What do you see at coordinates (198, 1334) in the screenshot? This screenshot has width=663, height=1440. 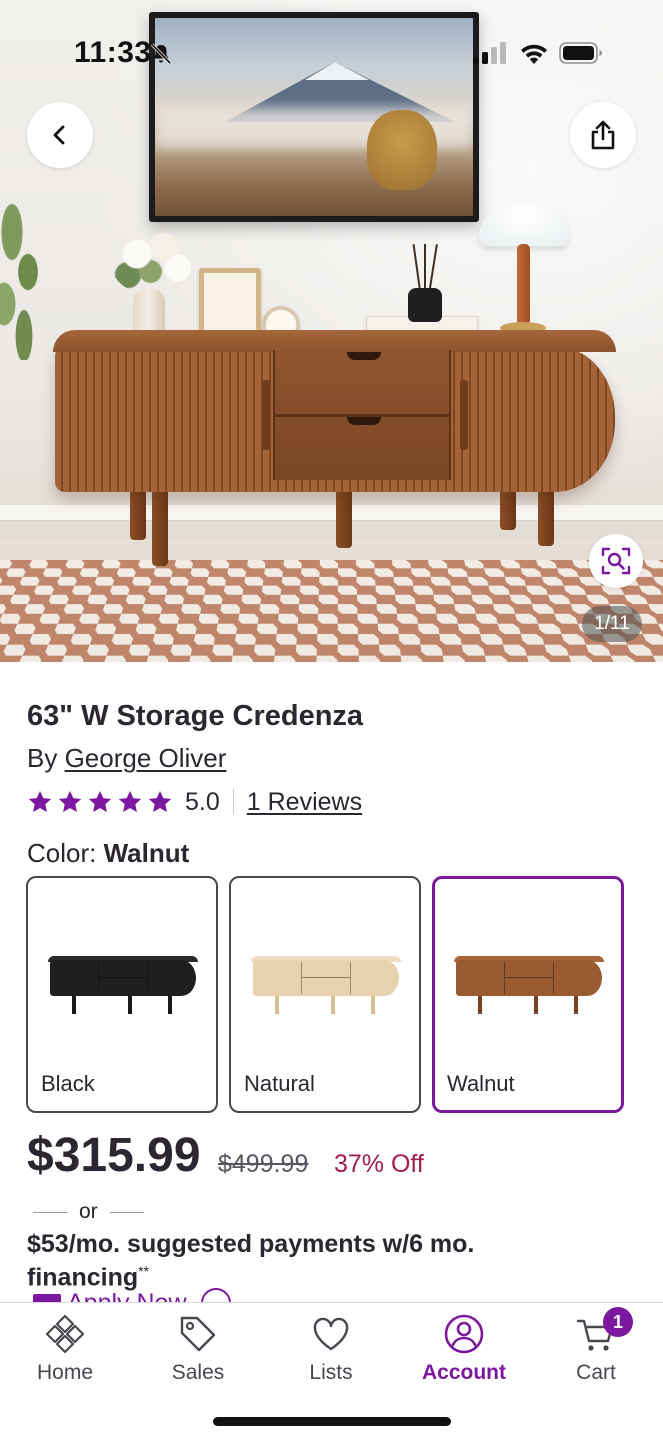 I see `tag-icon` at bounding box center [198, 1334].